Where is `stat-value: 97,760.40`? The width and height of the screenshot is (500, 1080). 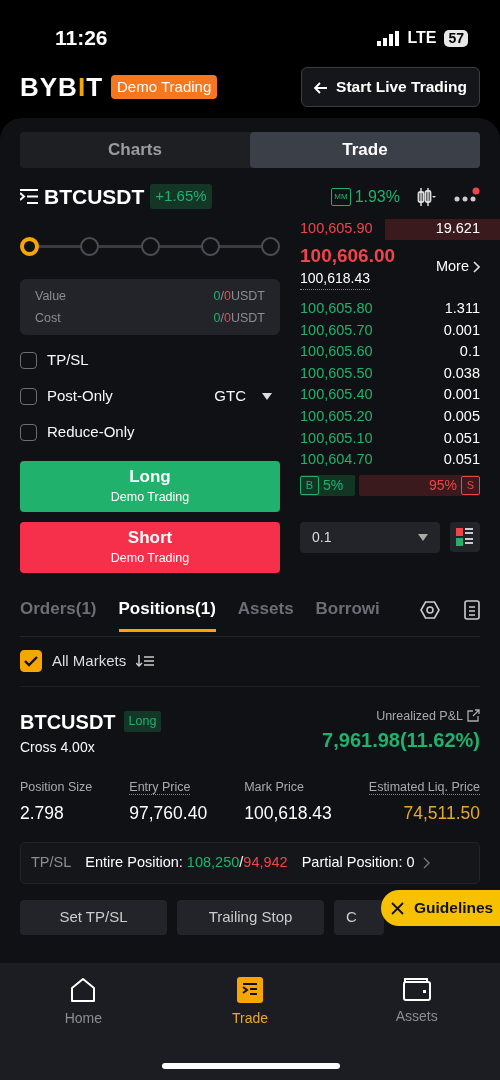 stat-value: 97,760.40 is located at coordinates (168, 813).